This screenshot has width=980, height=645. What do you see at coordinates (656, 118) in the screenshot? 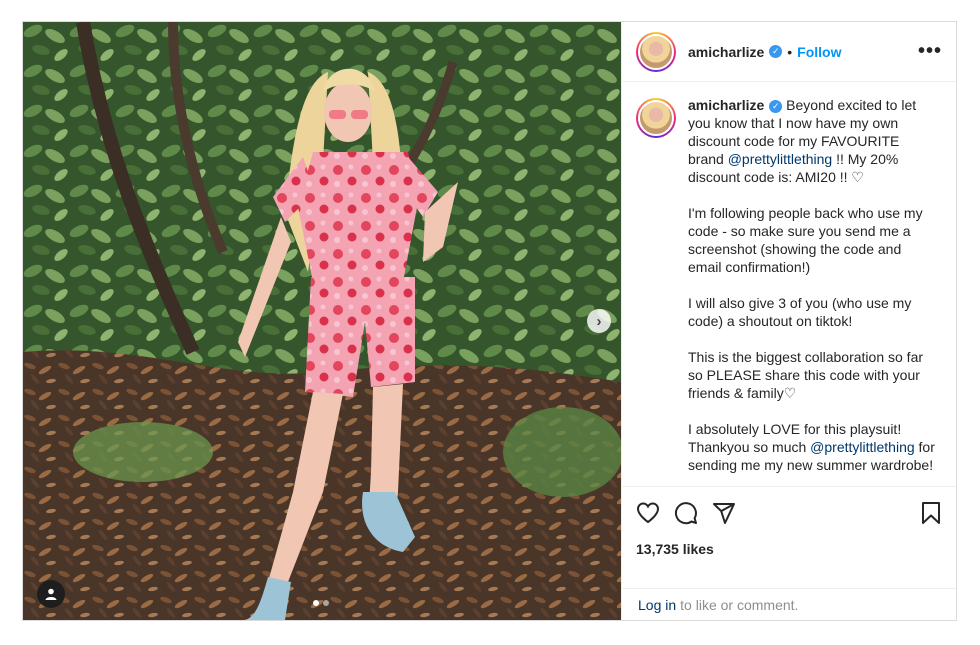
I see `caption-avatar` at bounding box center [656, 118].